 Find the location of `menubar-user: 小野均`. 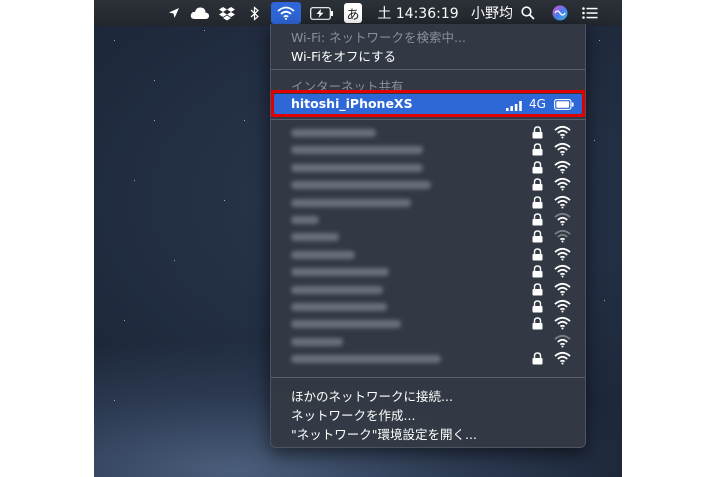

menubar-user: 小野均 is located at coordinates (492, 13).